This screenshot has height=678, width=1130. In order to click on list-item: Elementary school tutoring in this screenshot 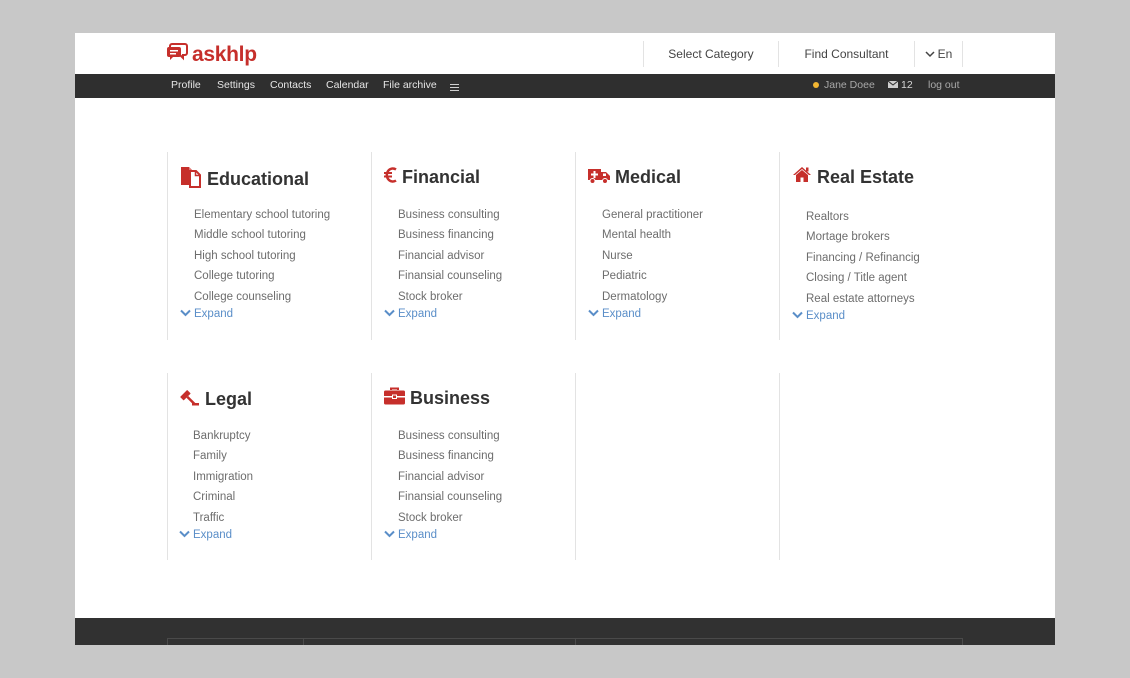, I will do `click(262, 215)`.